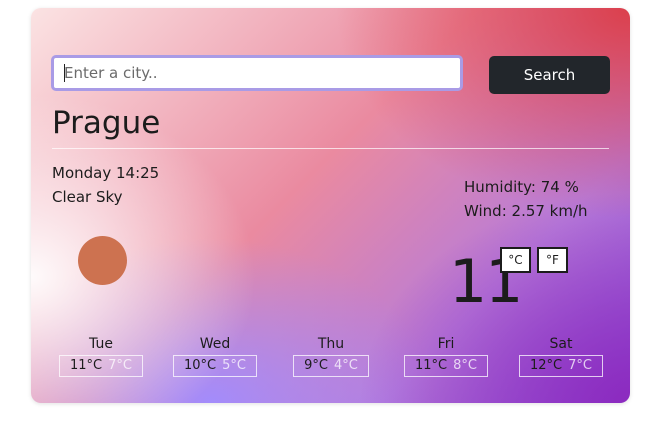 The image size is (662, 428). Describe the element at coordinates (465, 365) in the screenshot. I see `forecast-low: 8°C` at that location.